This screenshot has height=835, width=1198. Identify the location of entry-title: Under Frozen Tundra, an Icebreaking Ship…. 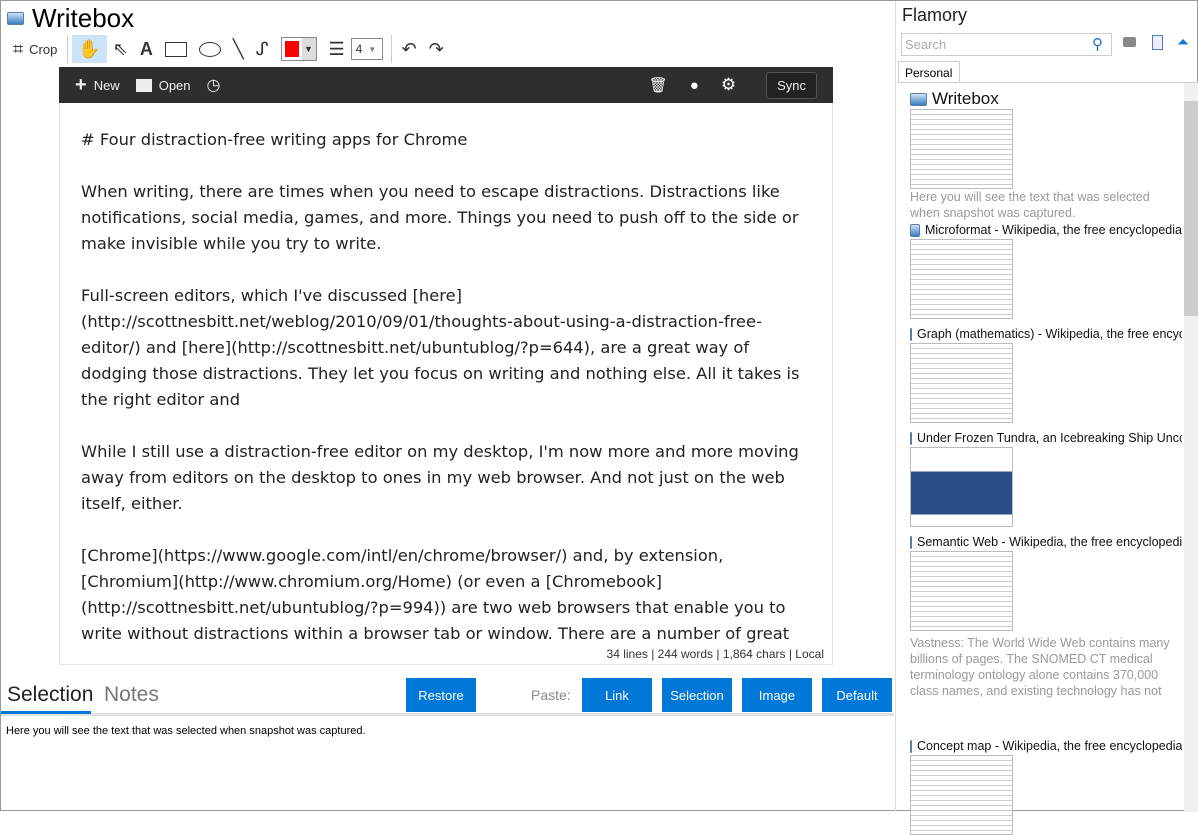
(1049, 438).